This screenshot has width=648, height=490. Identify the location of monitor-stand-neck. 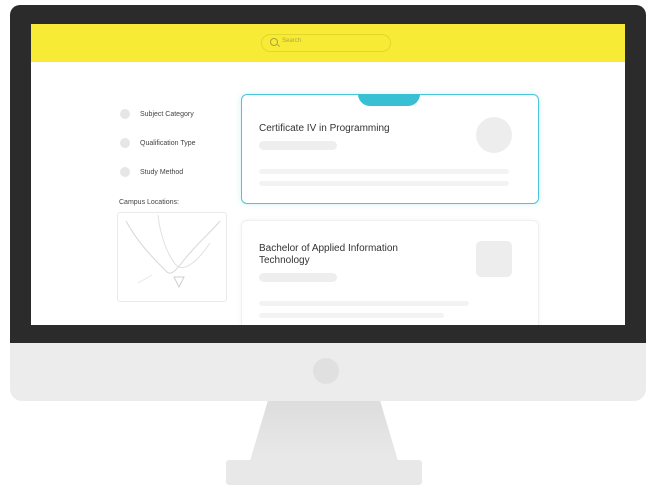
(324, 431).